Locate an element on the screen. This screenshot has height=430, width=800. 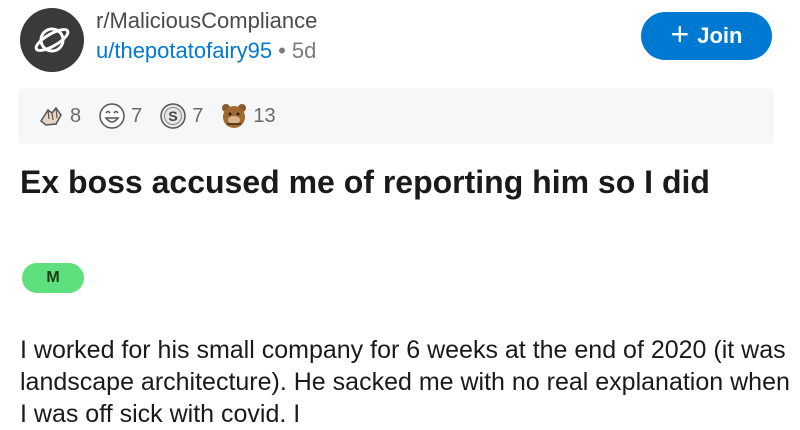
award-laughing: 7 is located at coordinates (119, 116).